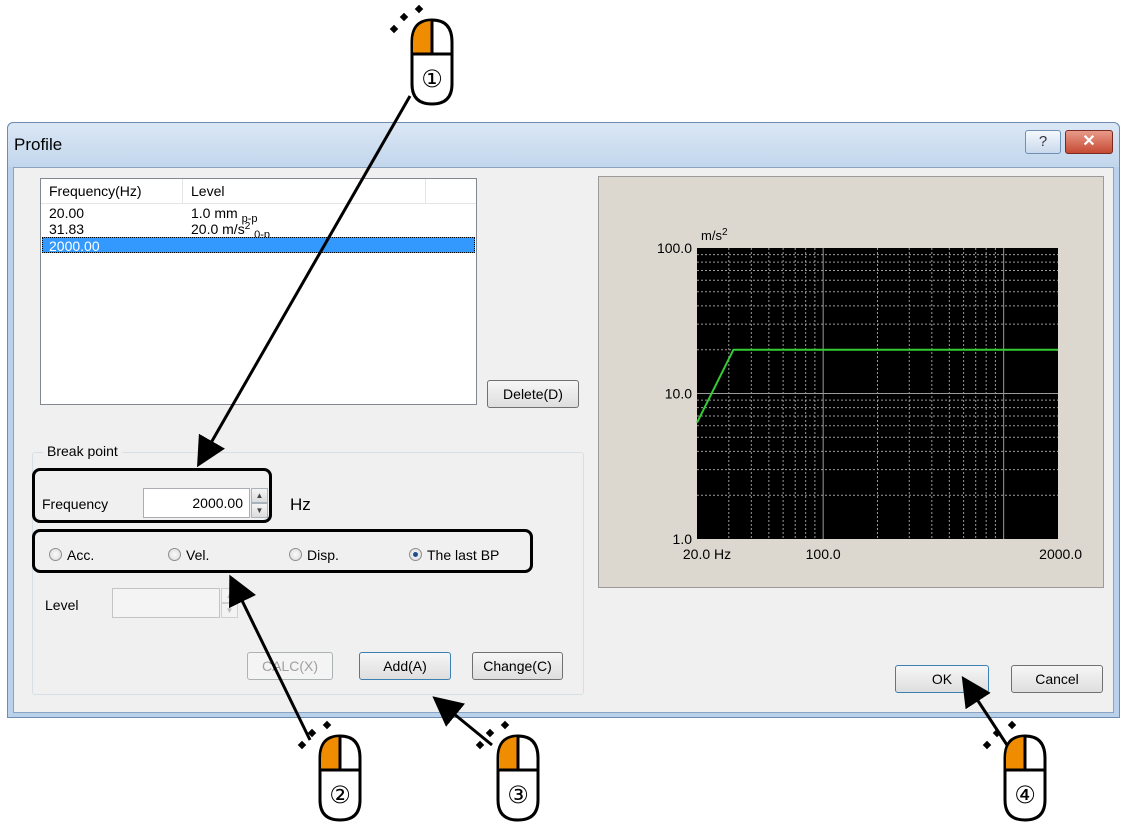  Describe the element at coordinates (304, 191) in the screenshot. I see `column-header-level: Level` at that location.